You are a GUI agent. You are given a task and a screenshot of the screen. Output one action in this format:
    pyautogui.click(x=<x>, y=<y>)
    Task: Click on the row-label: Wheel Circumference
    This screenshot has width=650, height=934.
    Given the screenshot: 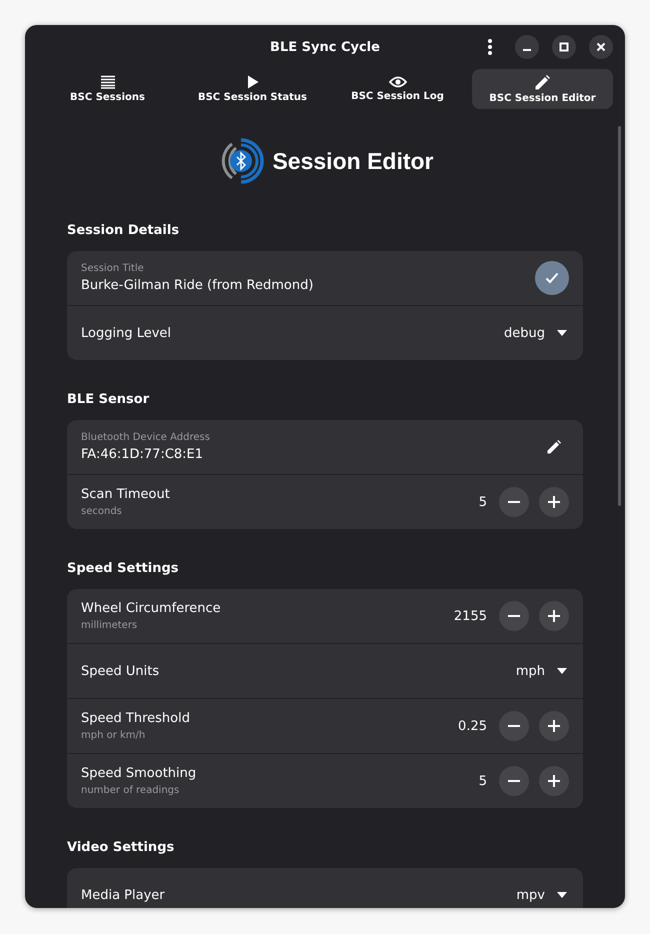 What is the action you would take?
    pyautogui.click(x=151, y=608)
    